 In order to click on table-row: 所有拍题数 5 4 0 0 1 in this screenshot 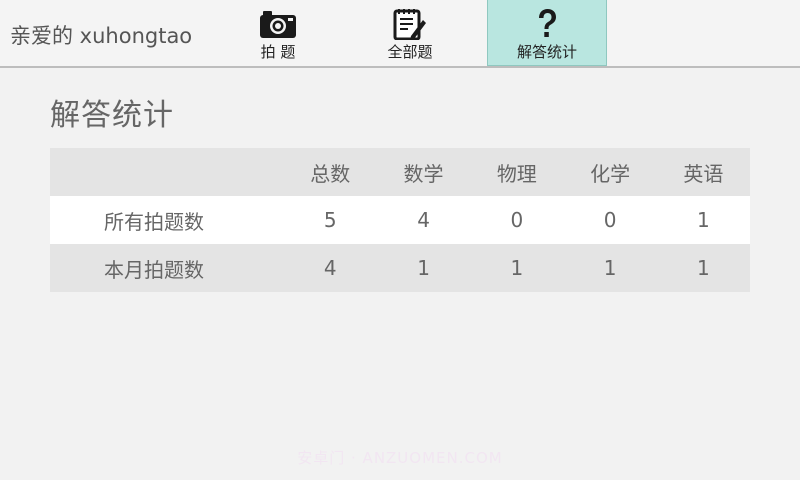, I will do `click(400, 220)`.